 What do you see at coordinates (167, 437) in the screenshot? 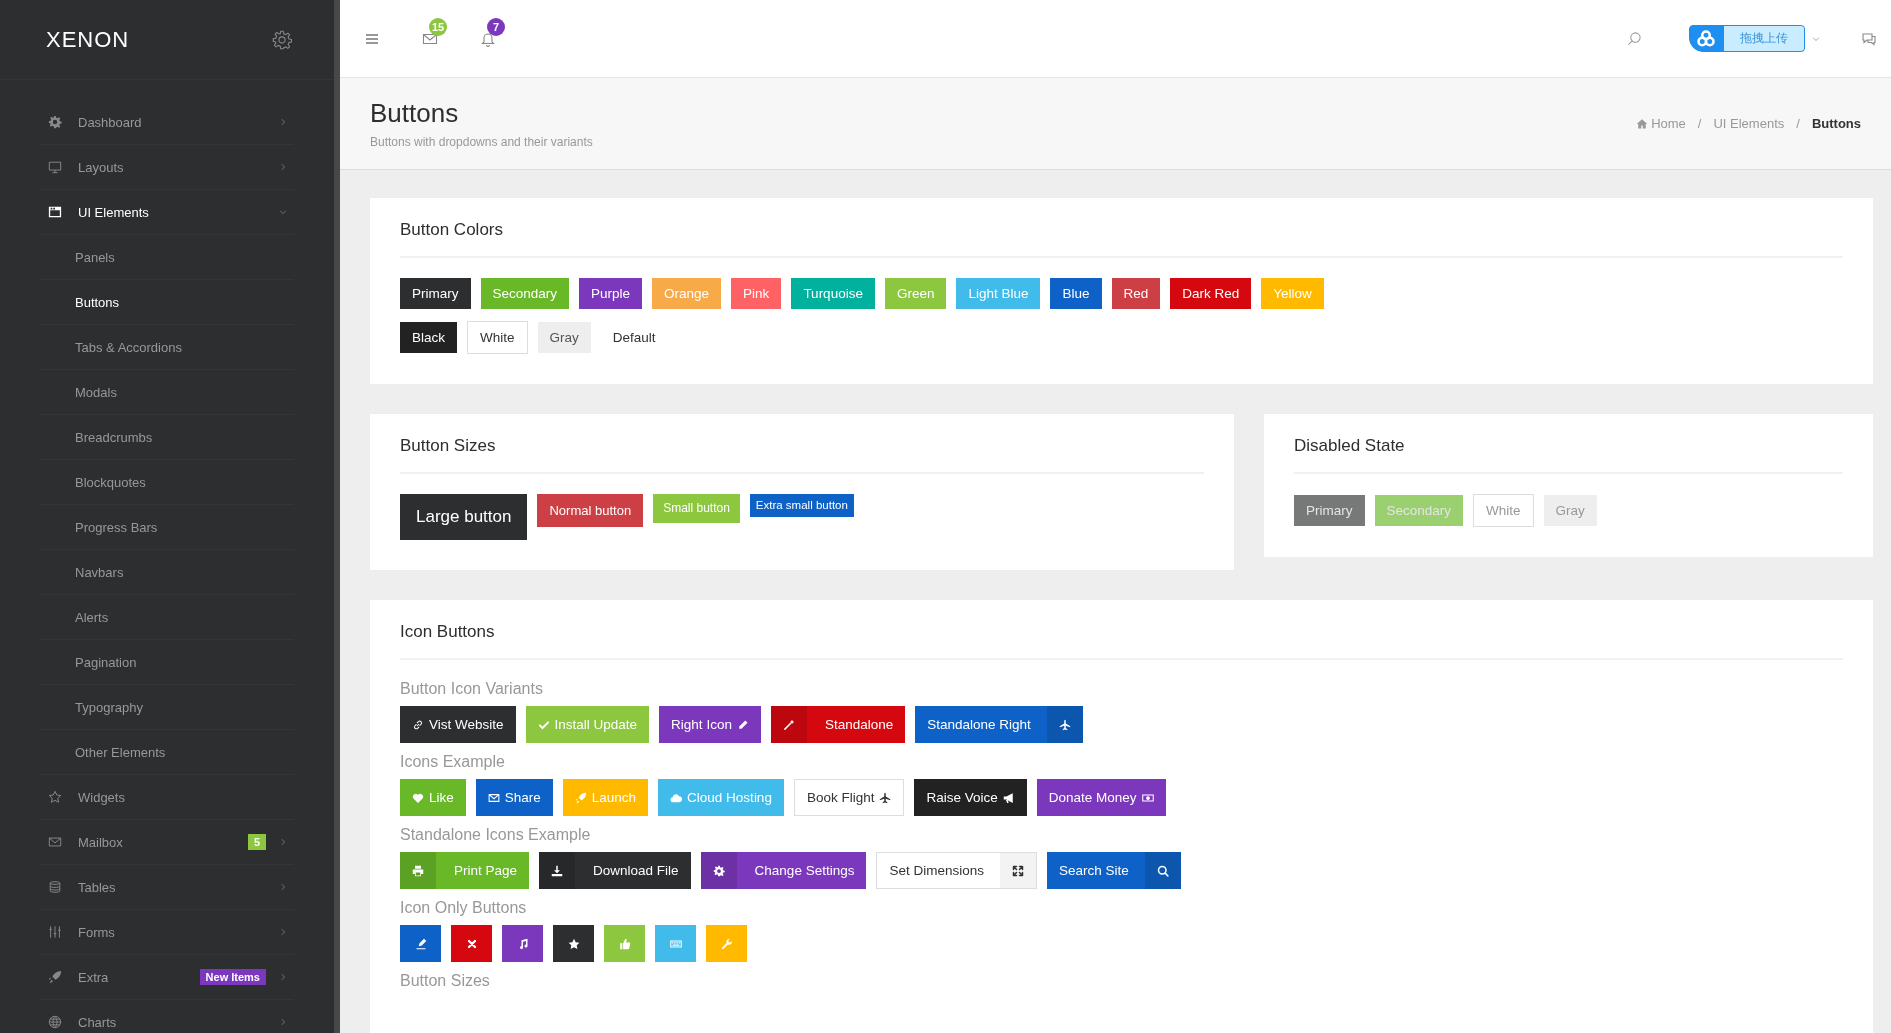
I see `sidebar-subitem: Breadcrumbs` at bounding box center [167, 437].